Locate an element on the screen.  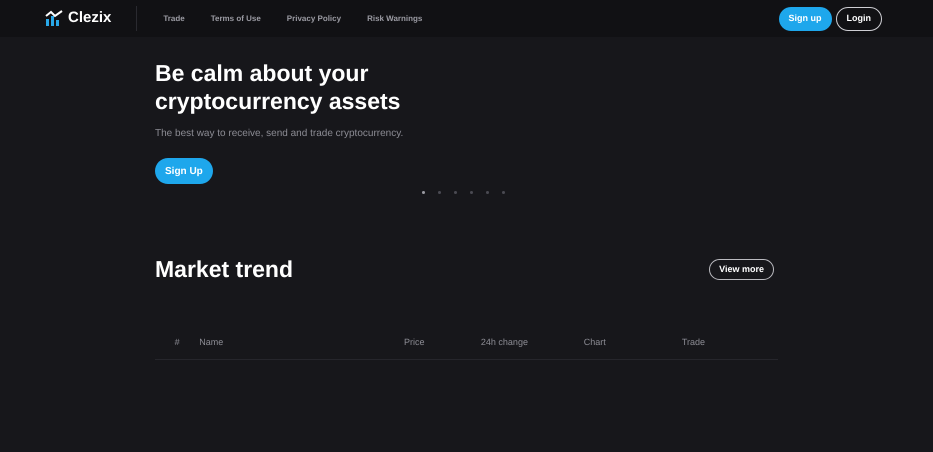
hero-subtitle: The best way to receive, send and trade cryptocurrency. is located at coordinates (279, 134).